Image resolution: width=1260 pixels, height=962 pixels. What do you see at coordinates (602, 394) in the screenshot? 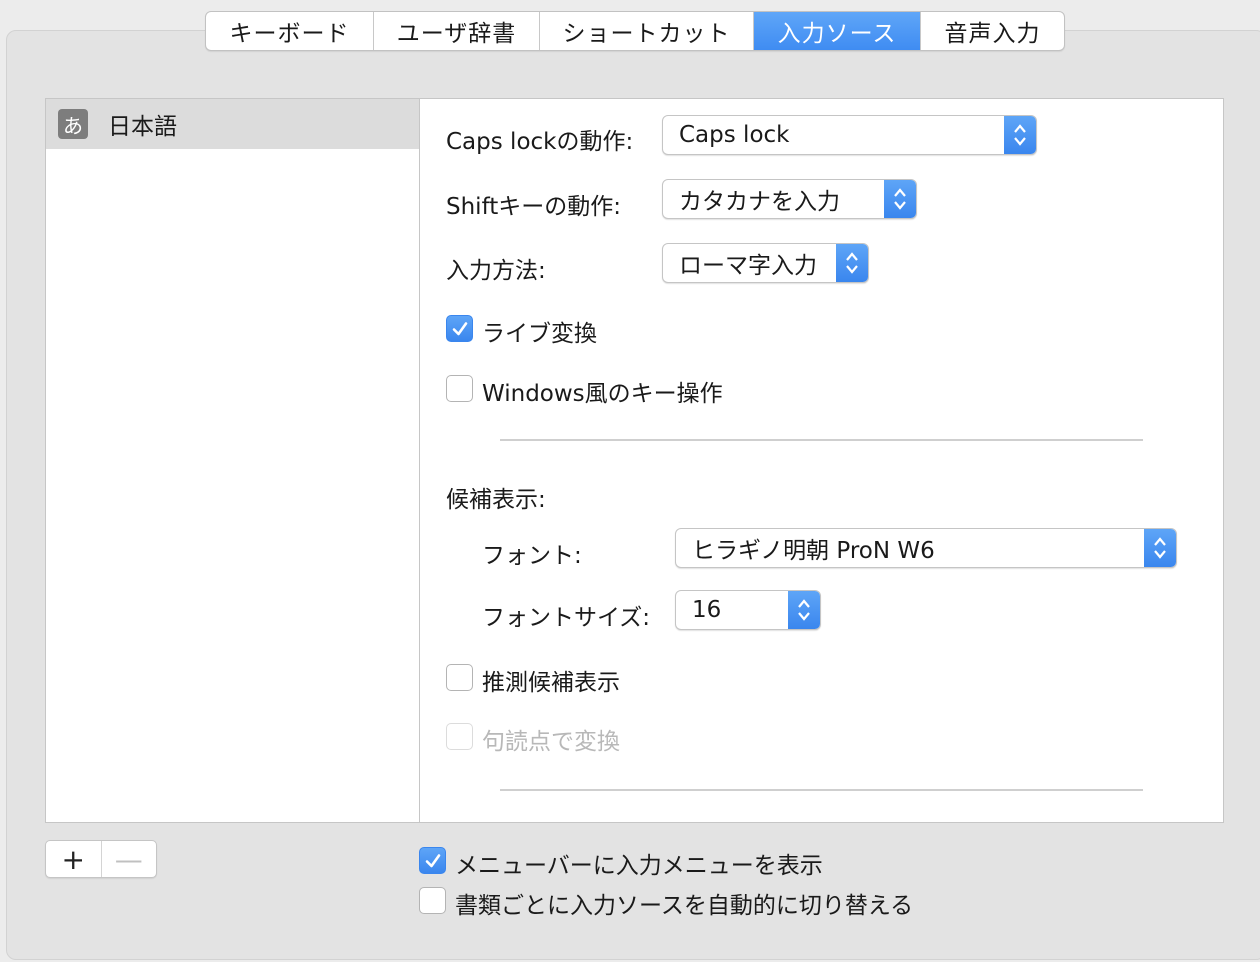
I see `windows-keys-label: Windows風のキー操作` at bounding box center [602, 394].